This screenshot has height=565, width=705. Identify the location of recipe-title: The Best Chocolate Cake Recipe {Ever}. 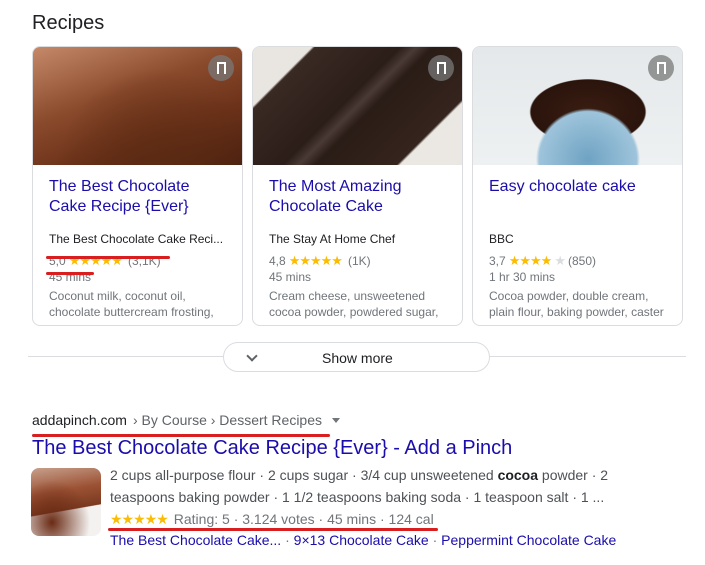
(137, 198).